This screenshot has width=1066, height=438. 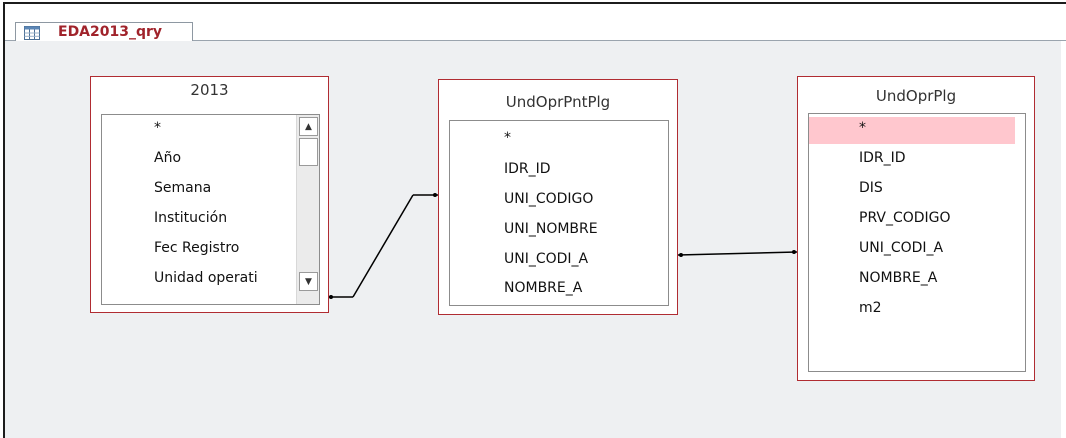 I want to click on query-icon, so click(x=32, y=33).